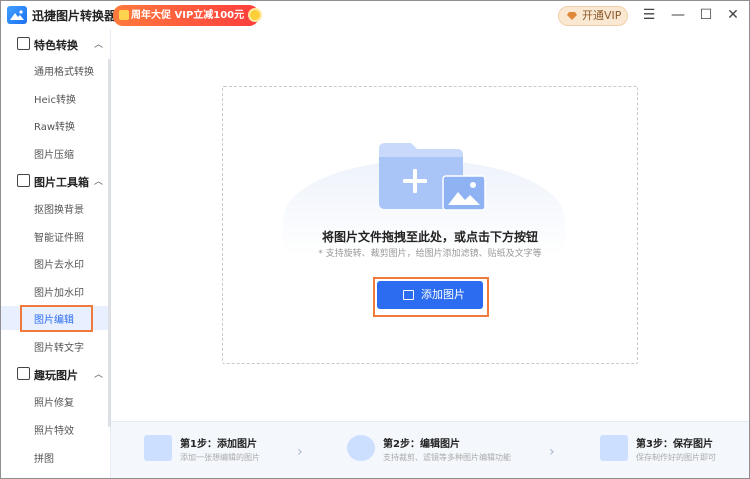 This screenshot has height=479, width=750. Describe the element at coordinates (64, 72) in the screenshot. I see `sidebar-item-label: 通用格式转换` at that location.